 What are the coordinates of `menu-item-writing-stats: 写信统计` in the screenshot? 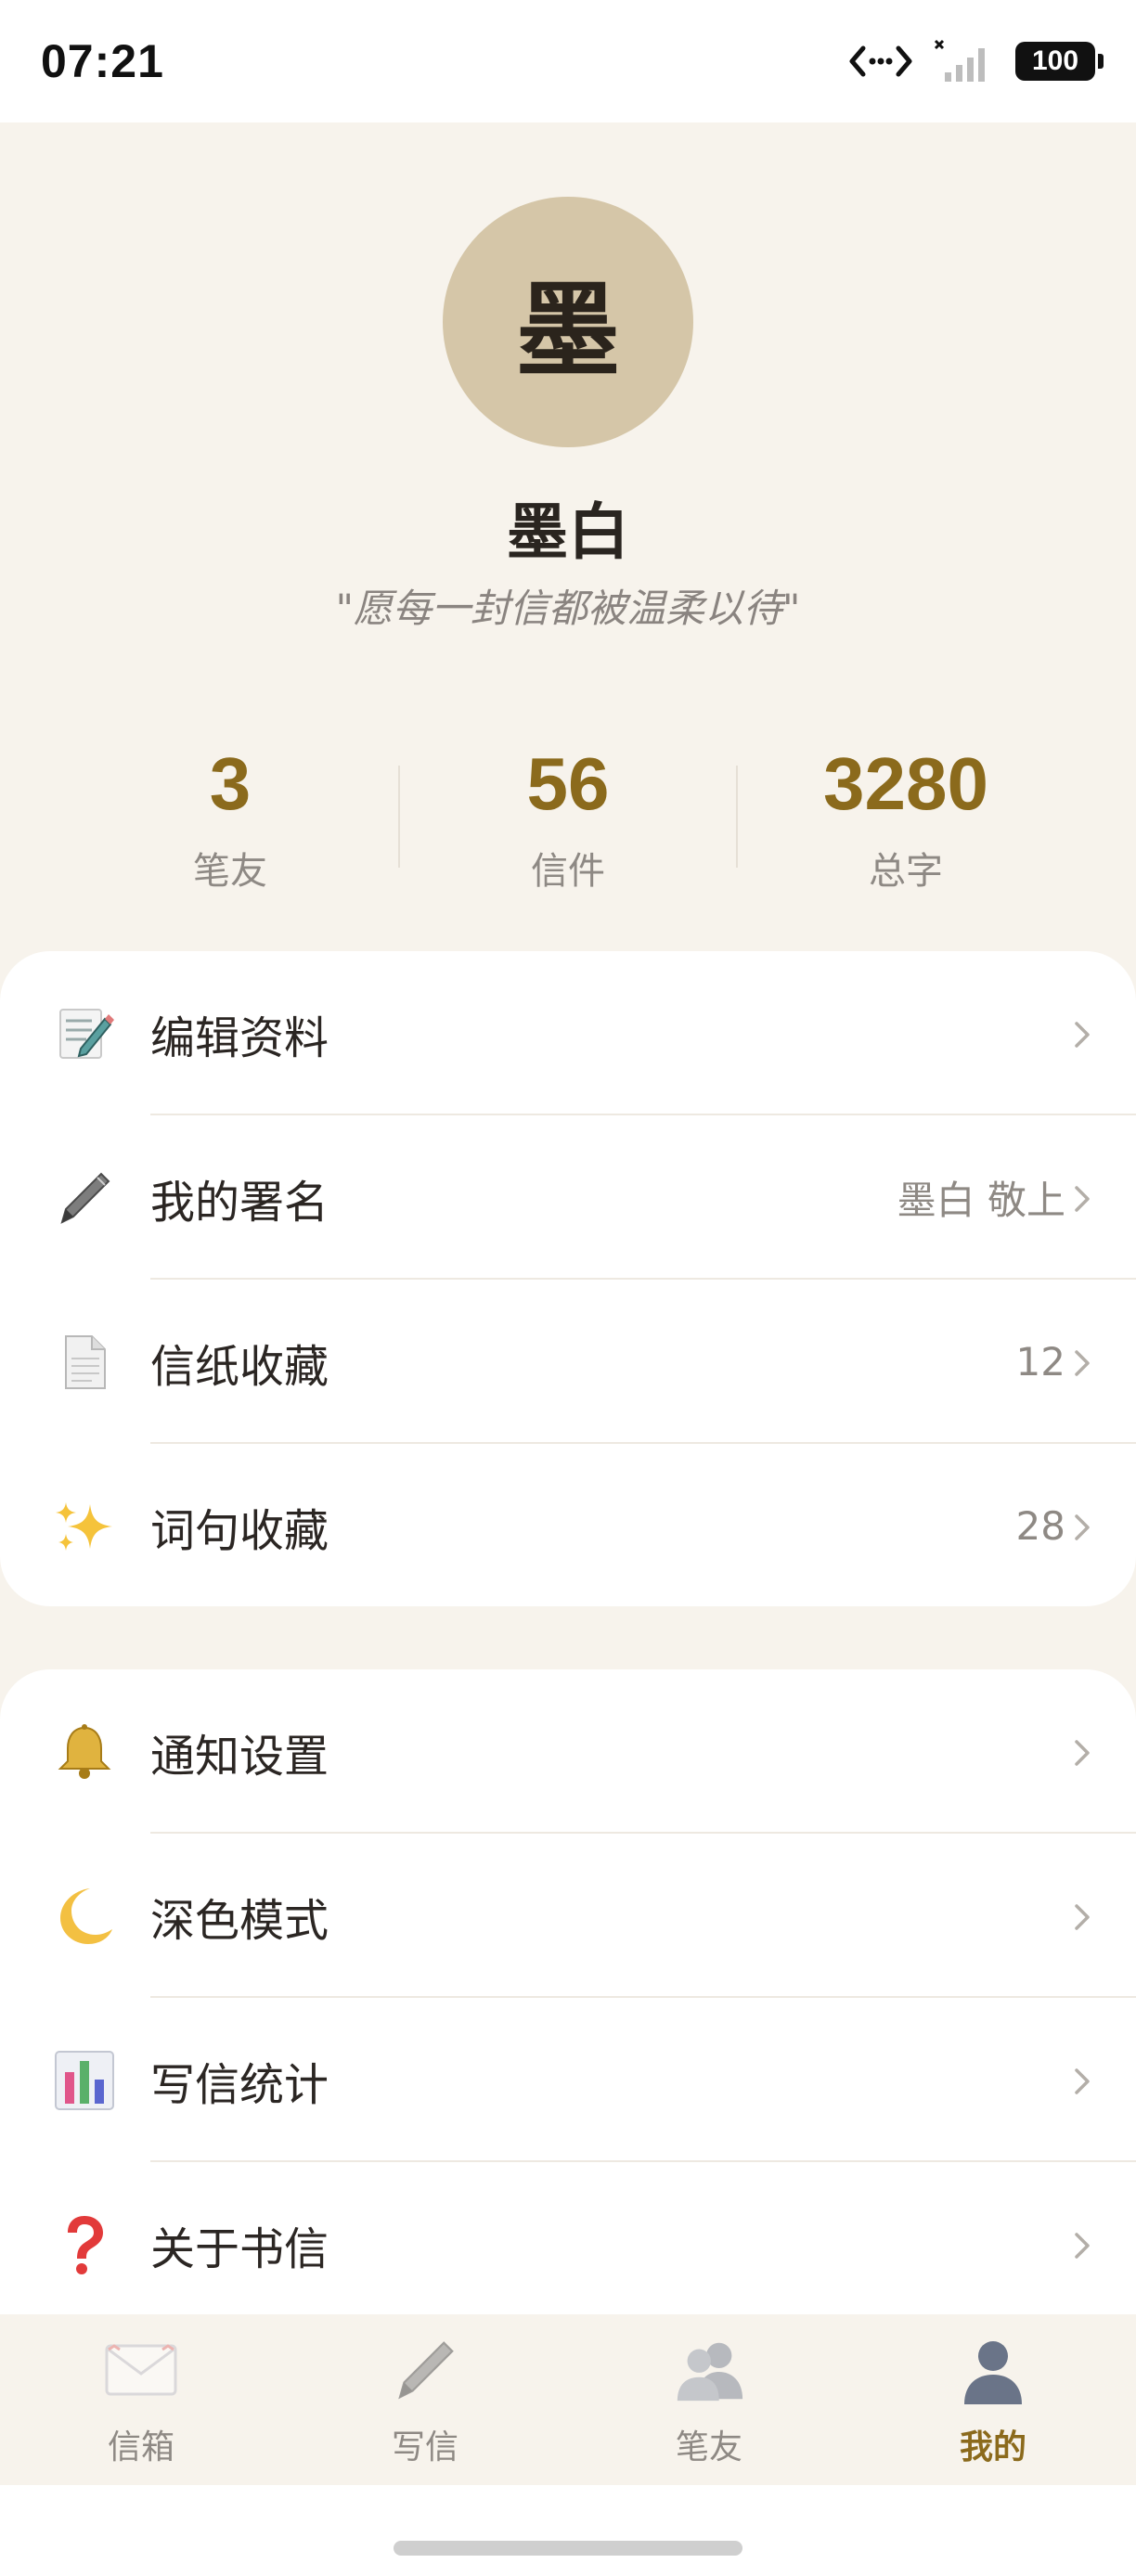 It's located at (568, 2080).